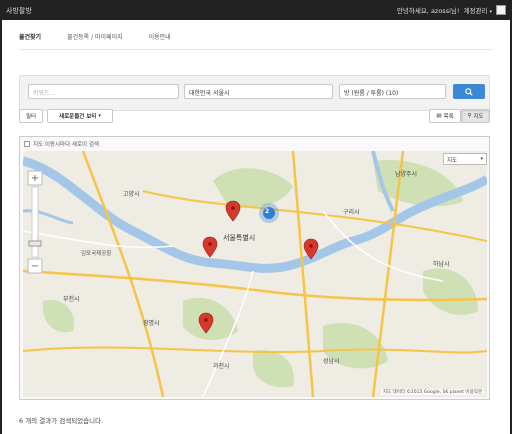 The image size is (512, 434). I want to click on tab-find-listing: 물건찾기, so click(30, 40).